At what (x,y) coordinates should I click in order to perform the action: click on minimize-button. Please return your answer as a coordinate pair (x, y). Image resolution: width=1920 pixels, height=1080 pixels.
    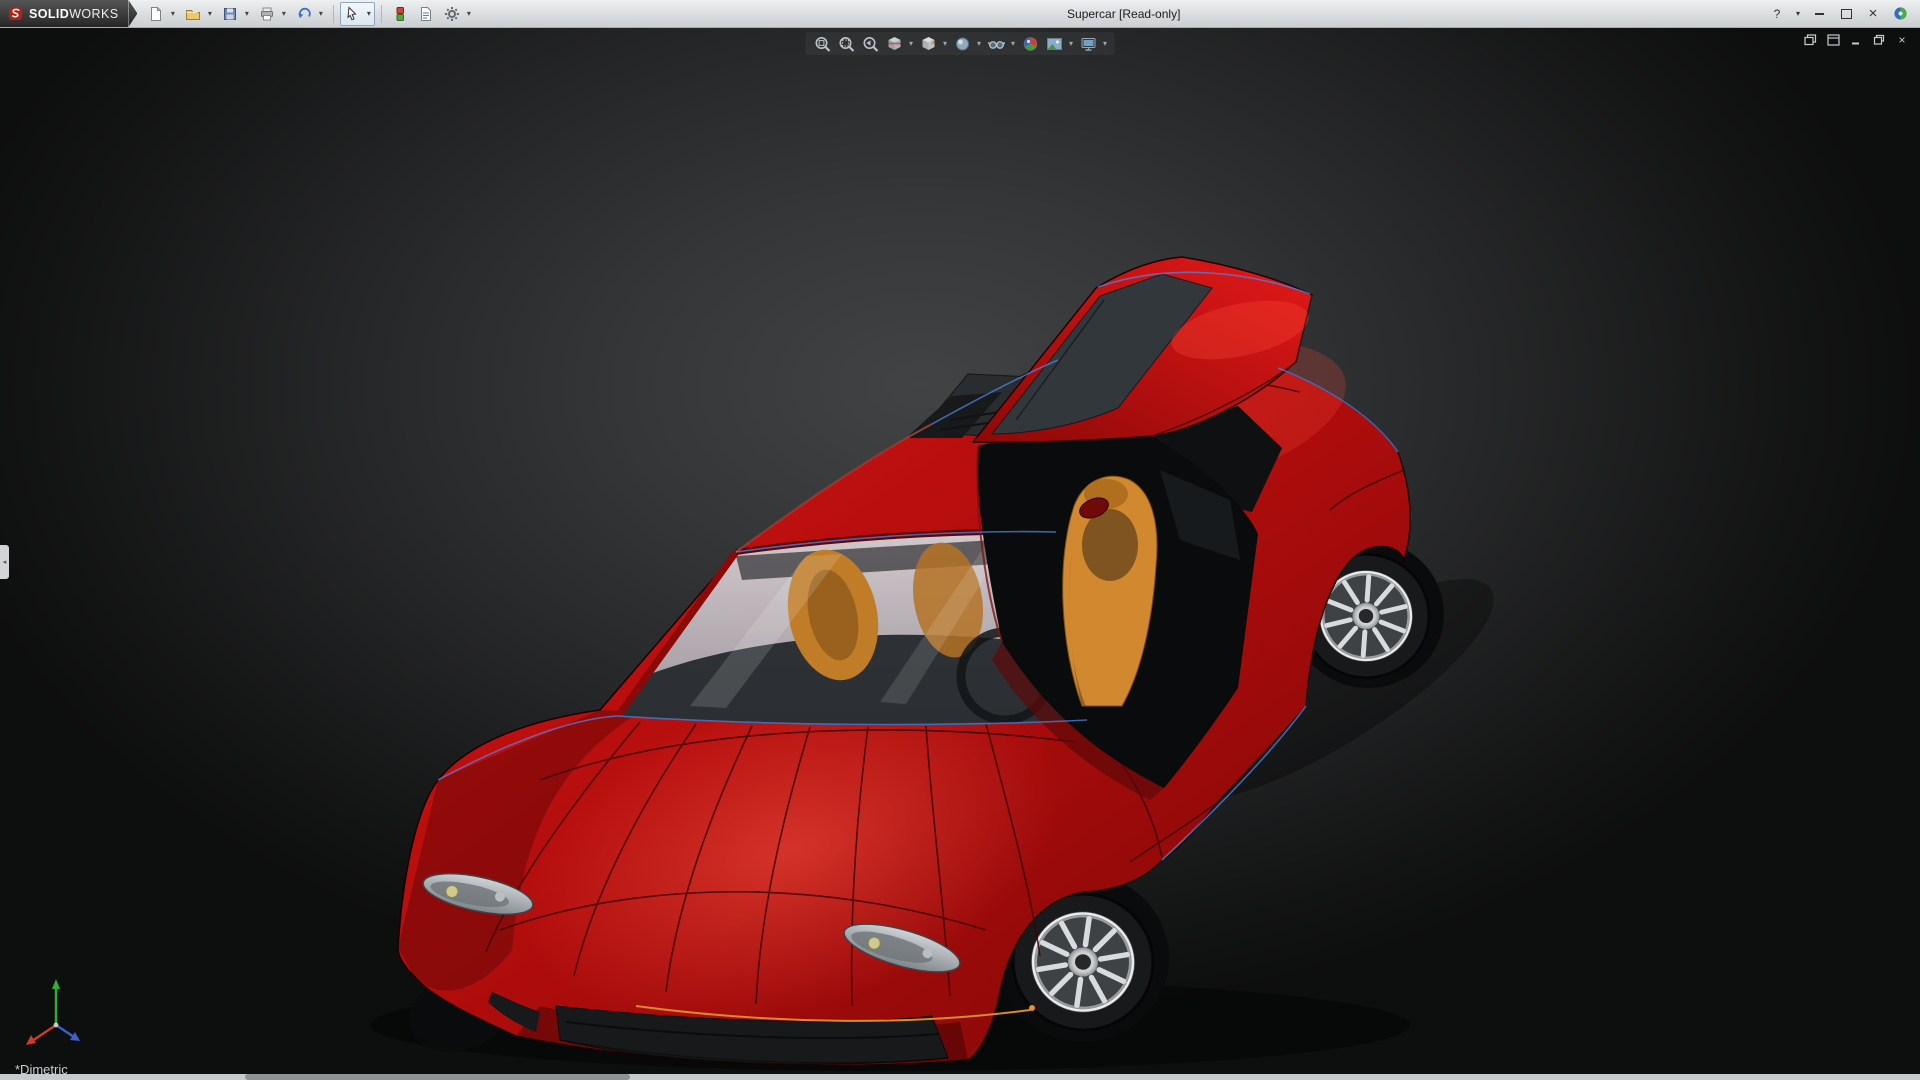
    Looking at the image, I should click on (1819, 14).